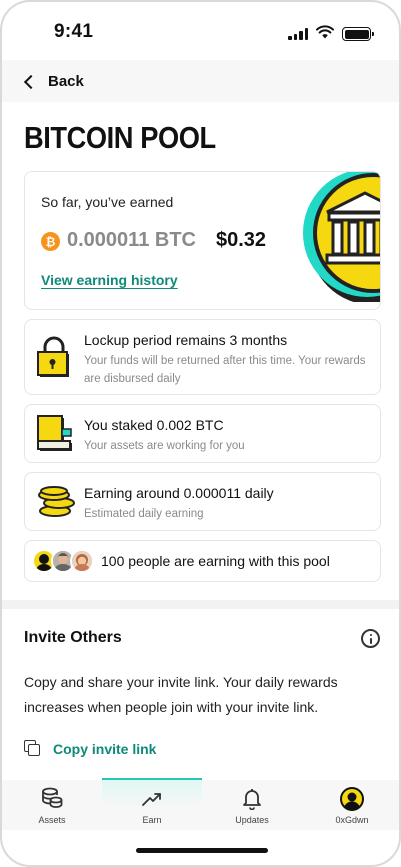  Describe the element at coordinates (215, 561) in the screenshot. I see `participants-text: 100 people are earning with this pool` at that location.